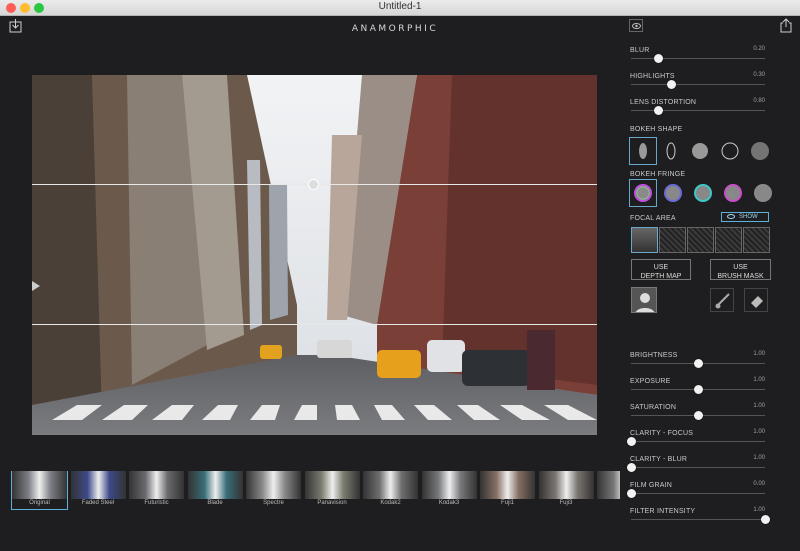 The height and width of the screenshot is (551, 800). Describe the element at coordinates (656, 129) in the screenshot. I see `bokeh-shape-label: BOKEH SHAPE` at that location.